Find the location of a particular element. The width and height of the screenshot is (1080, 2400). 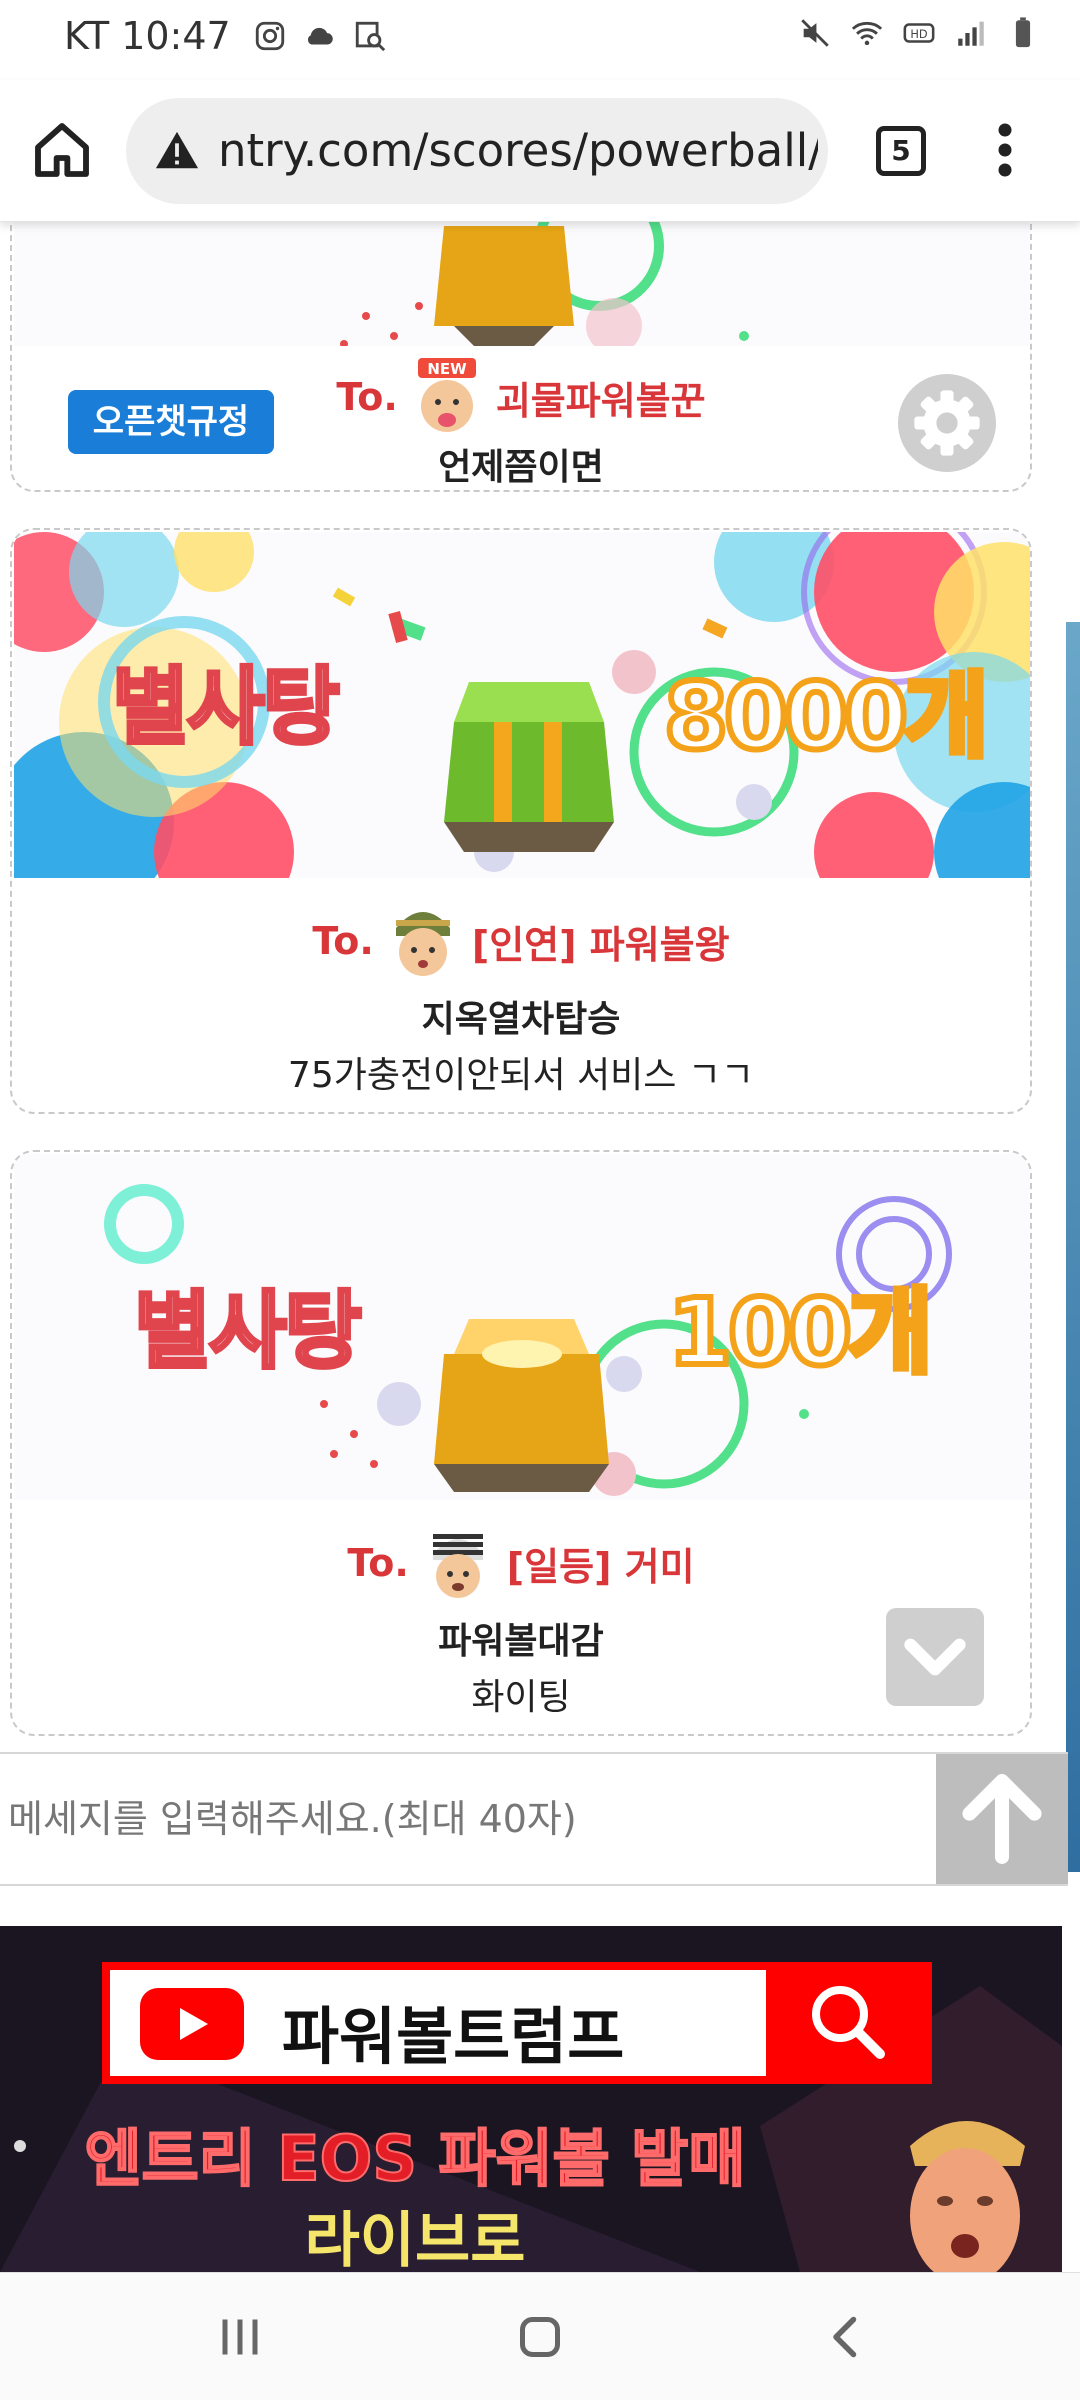

recipient-name: [일등] 거미 is located at coordinates (600, 1566).